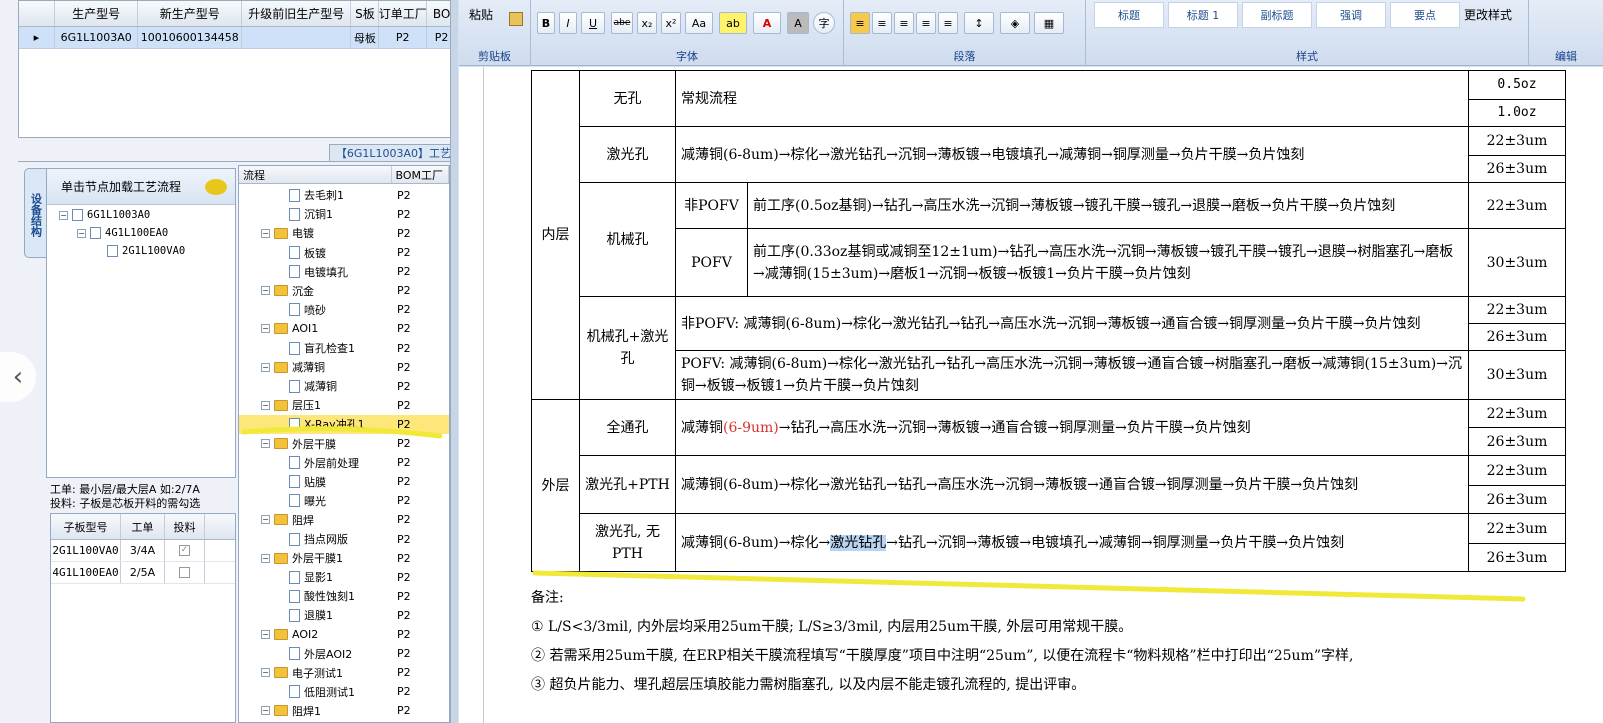 The image size is (1603, 723). I want to click on cell: 3/4A, so click(143, 550).